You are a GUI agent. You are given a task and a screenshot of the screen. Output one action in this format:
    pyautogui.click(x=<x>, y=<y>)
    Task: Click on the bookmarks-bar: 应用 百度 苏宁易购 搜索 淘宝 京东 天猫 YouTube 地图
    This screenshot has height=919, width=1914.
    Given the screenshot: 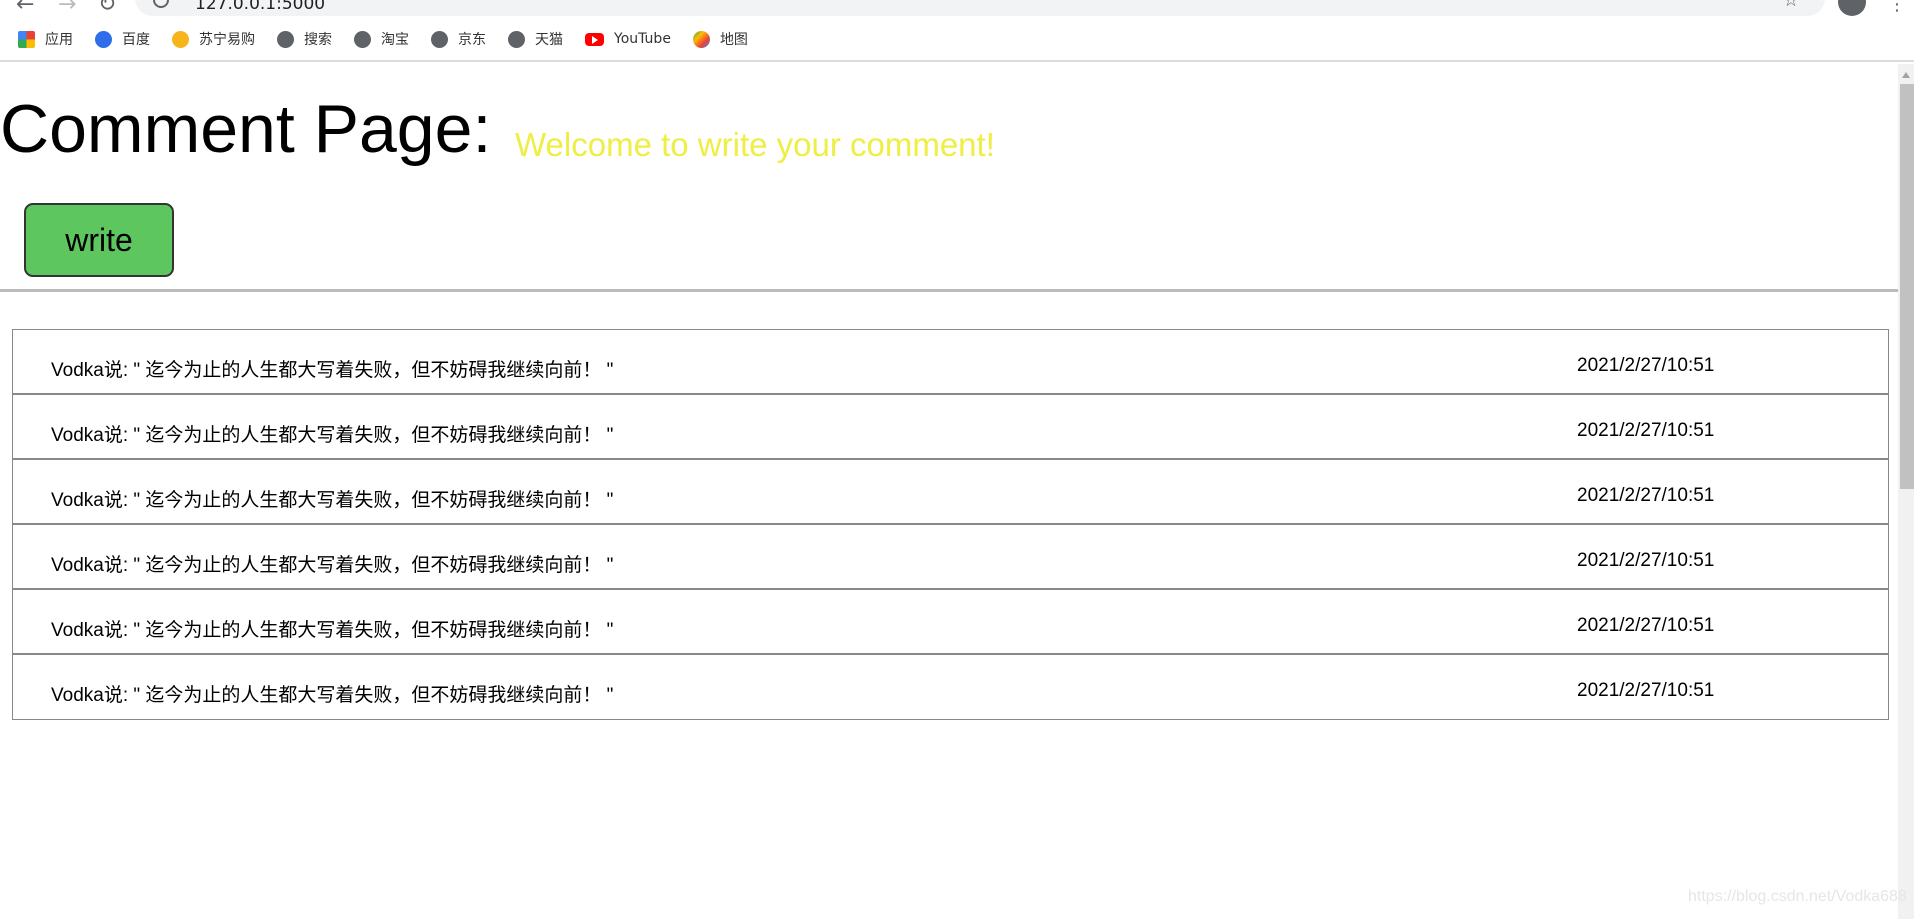 What is the action you would take?
    pyautogui.click(x=957, y=40)
    